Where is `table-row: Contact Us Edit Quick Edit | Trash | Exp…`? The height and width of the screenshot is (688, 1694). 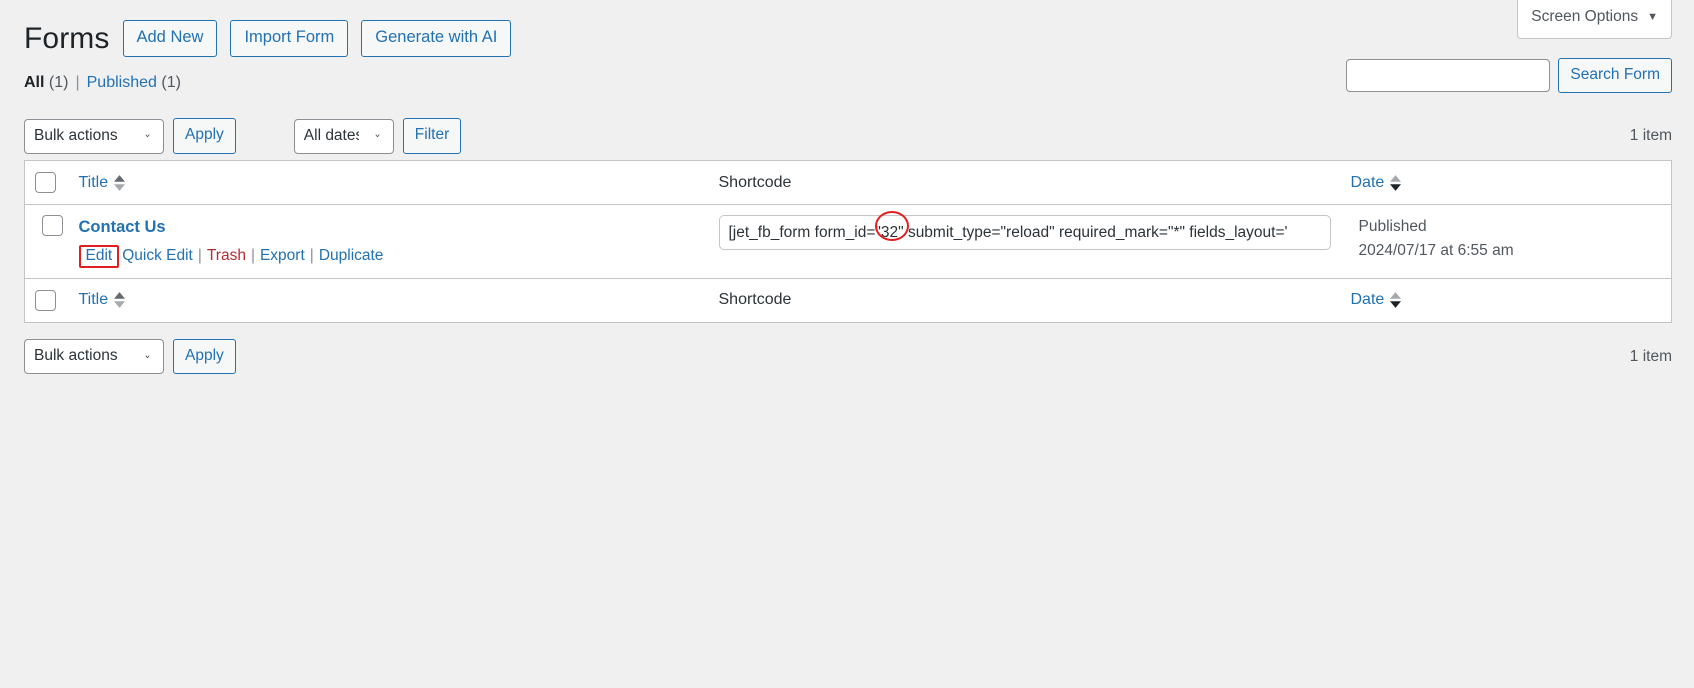 table-row: Contact Us Edit Quick Edit | Trash | Exp… is located at coordinates (848, 241).